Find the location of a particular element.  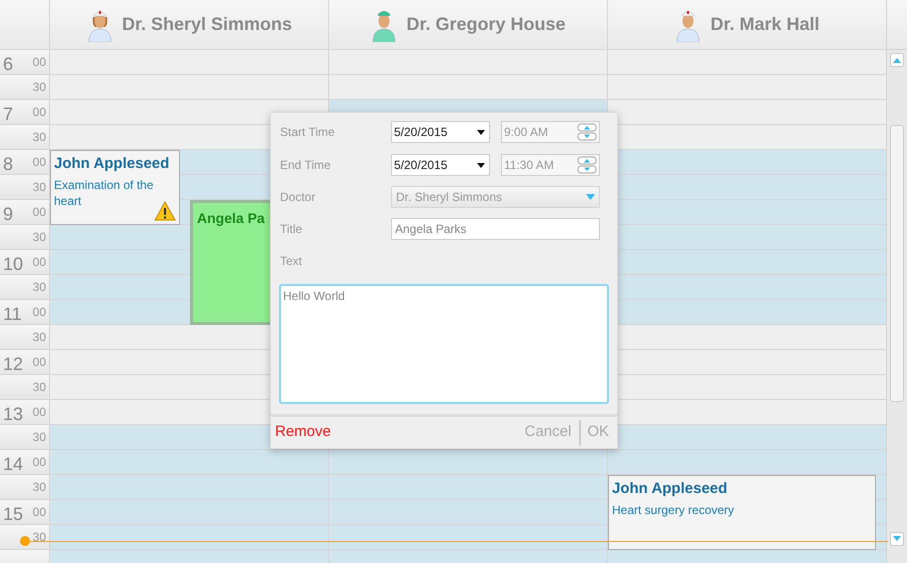

hour-label: 8 is located at coordinates (8, 164).